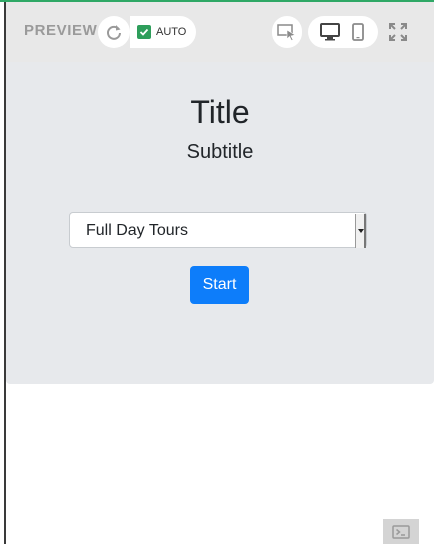  I want to click on auto-refresh-toggle: AUTO, so click(163, 32).